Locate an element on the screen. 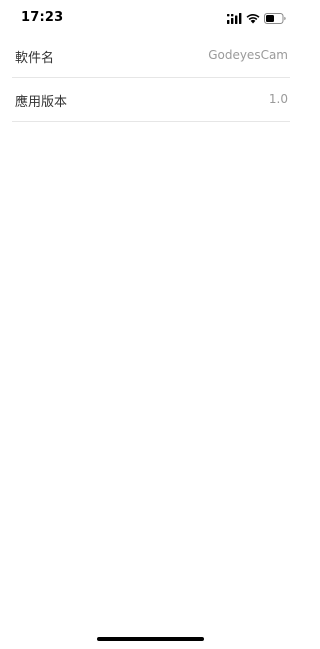  software-name-label: 軟件名 is located at coordinates (35, 58).